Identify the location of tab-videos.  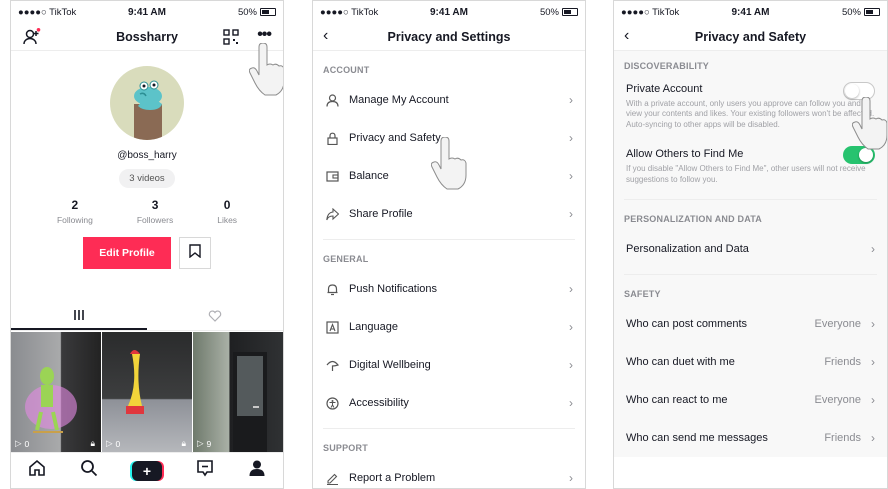
(79, 317).